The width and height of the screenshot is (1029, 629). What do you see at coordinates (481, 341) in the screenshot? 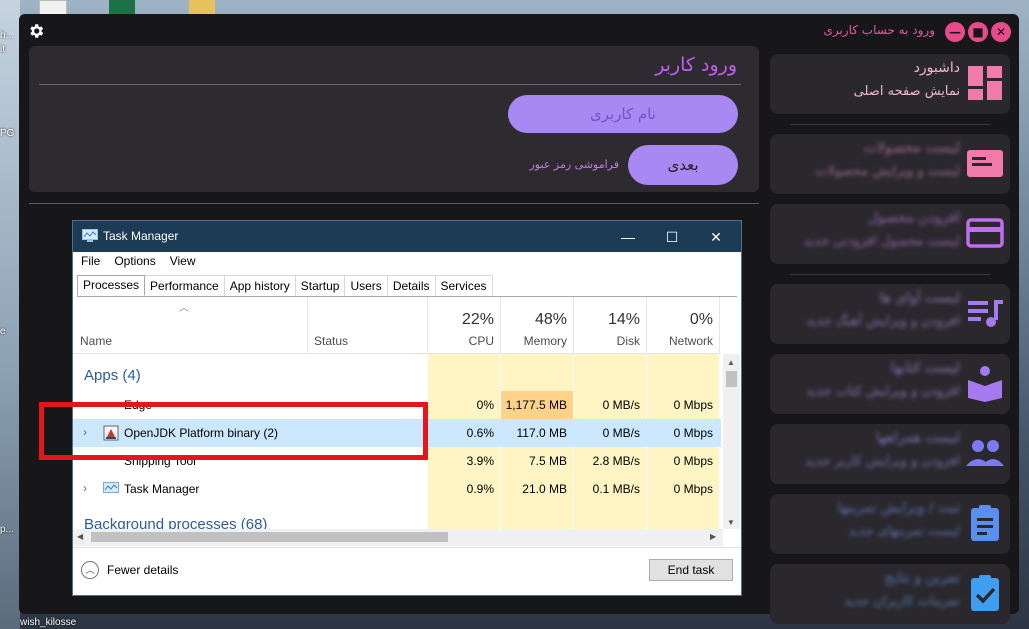
I see `cpu-label: CPU` at bounding box center [481, 341].